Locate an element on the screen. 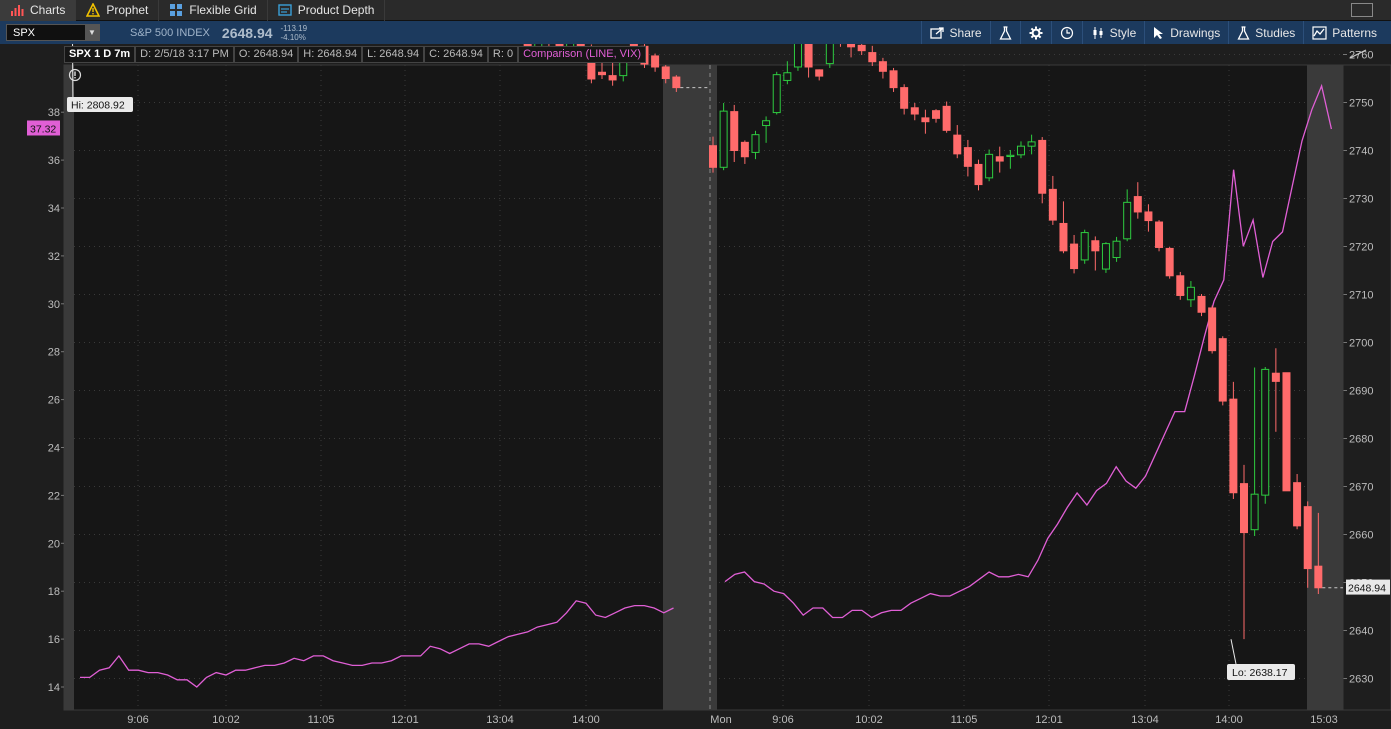 The width and height of the screenshot is (1391, 729). candles-icon is located at coordinates (1098, 32).